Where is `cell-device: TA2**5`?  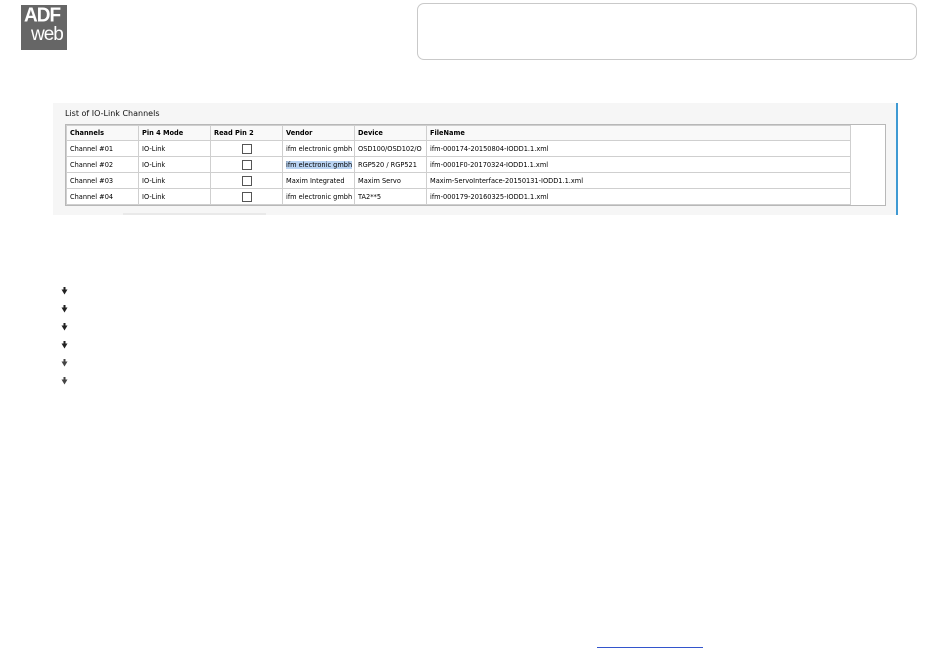
cell-device: TA2**5 is located at coordinates (390, 196).